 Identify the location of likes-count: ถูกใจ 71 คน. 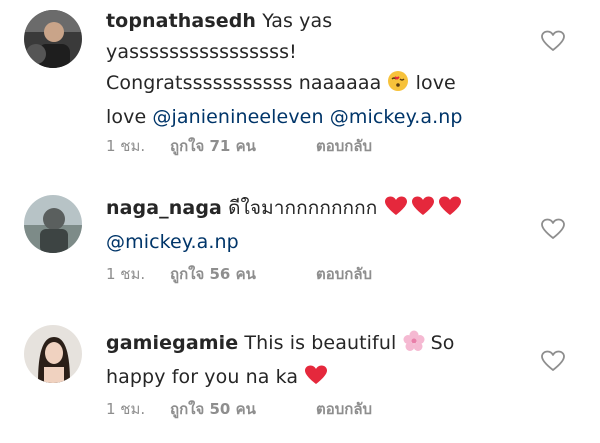
(243, 146).